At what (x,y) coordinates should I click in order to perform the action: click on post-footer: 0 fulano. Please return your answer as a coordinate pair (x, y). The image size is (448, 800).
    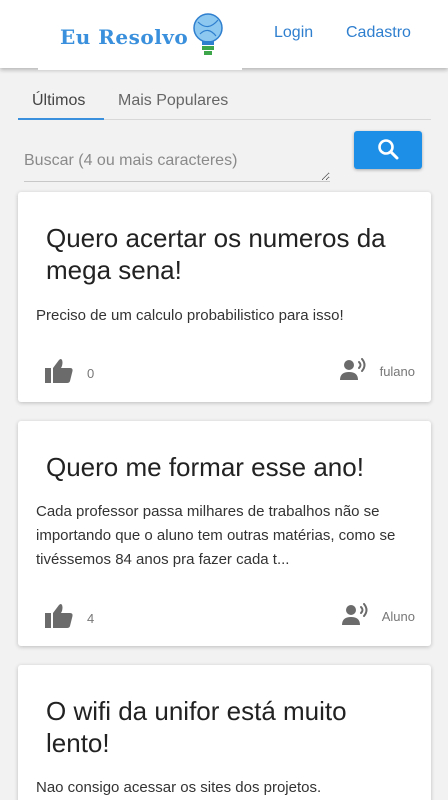
    Looking at the image, I should click on (224, 371).